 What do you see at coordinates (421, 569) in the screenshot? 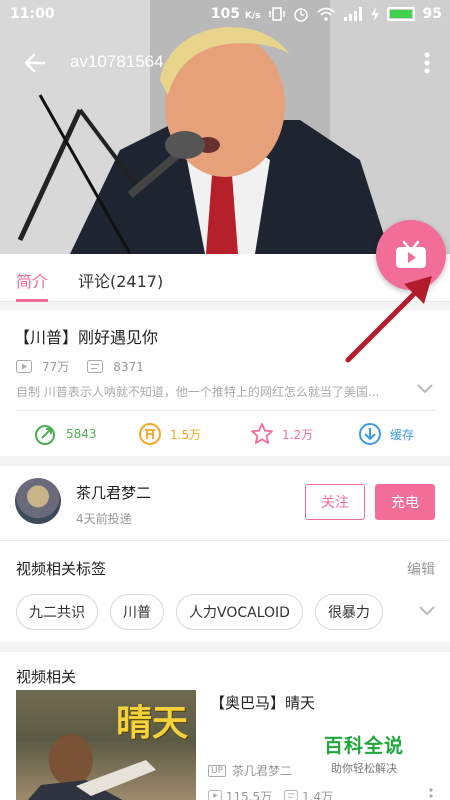
I see `edit-tags-button: 编辑` at bounding box center [421, 569].